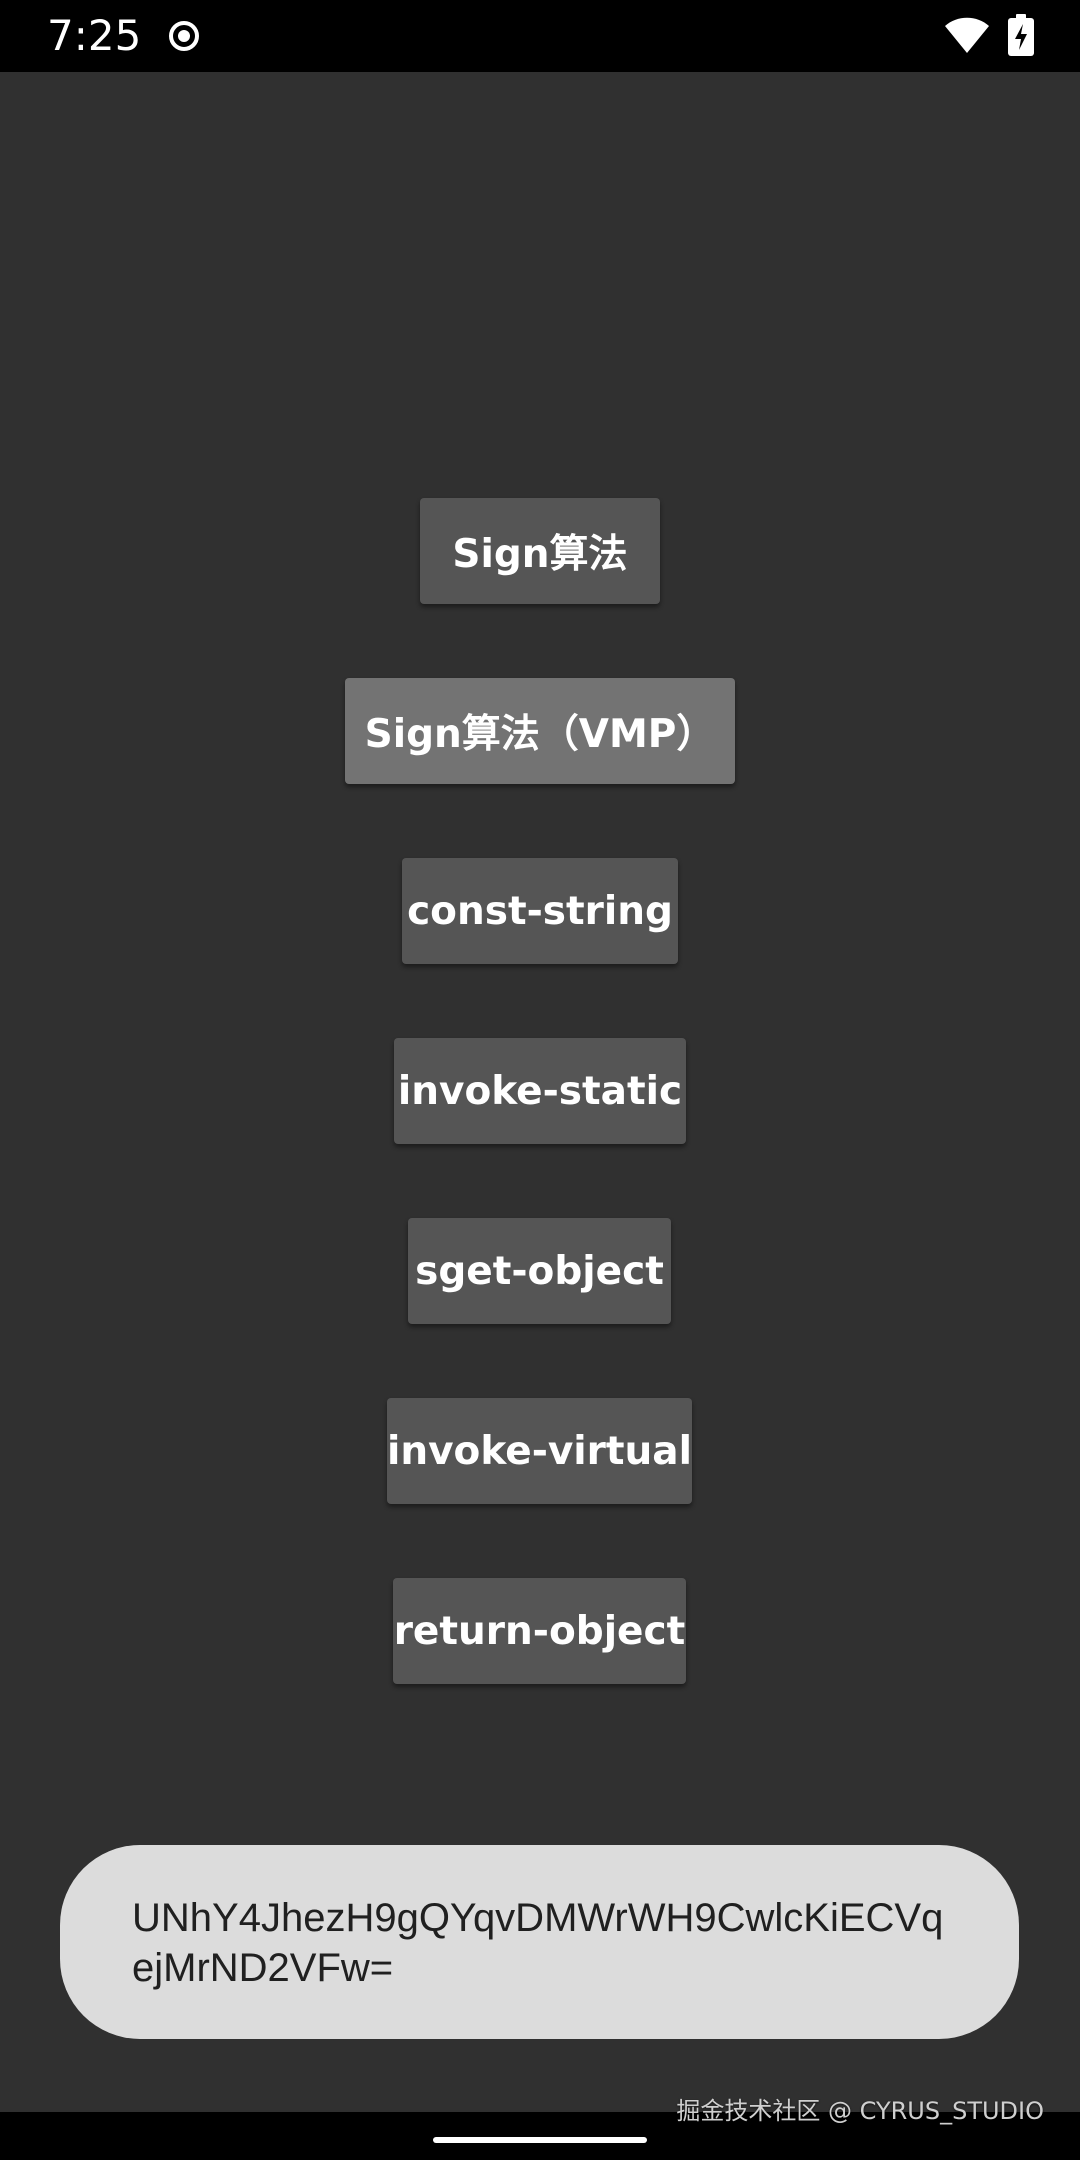 The image size is (1080, 2160). Describe the element at coordinates (540, 551) in the screenshot. I see `sign-algorithm-button: Sign算法` at that location.